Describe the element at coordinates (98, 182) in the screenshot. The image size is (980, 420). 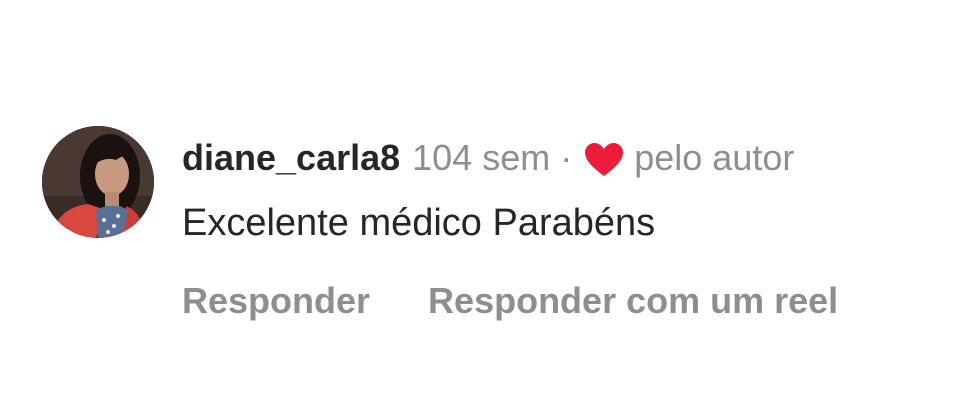
I see `avatar` at that location.